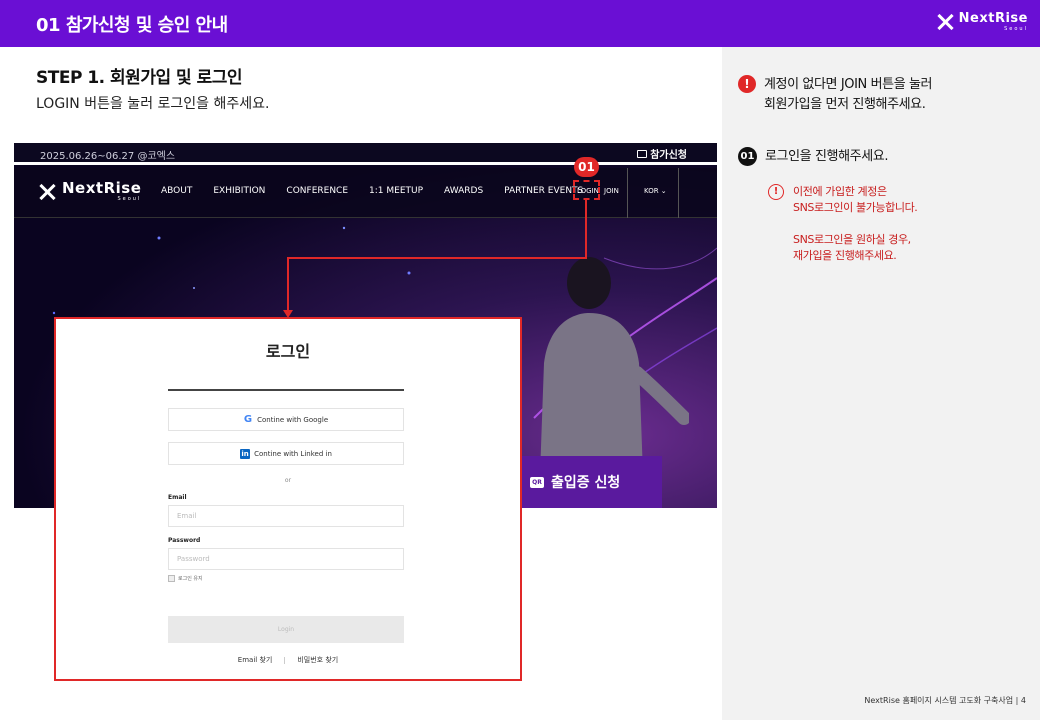 This screenshot has height=720, width=1040. I want to click on alert-icon: !, so click(747, 84).